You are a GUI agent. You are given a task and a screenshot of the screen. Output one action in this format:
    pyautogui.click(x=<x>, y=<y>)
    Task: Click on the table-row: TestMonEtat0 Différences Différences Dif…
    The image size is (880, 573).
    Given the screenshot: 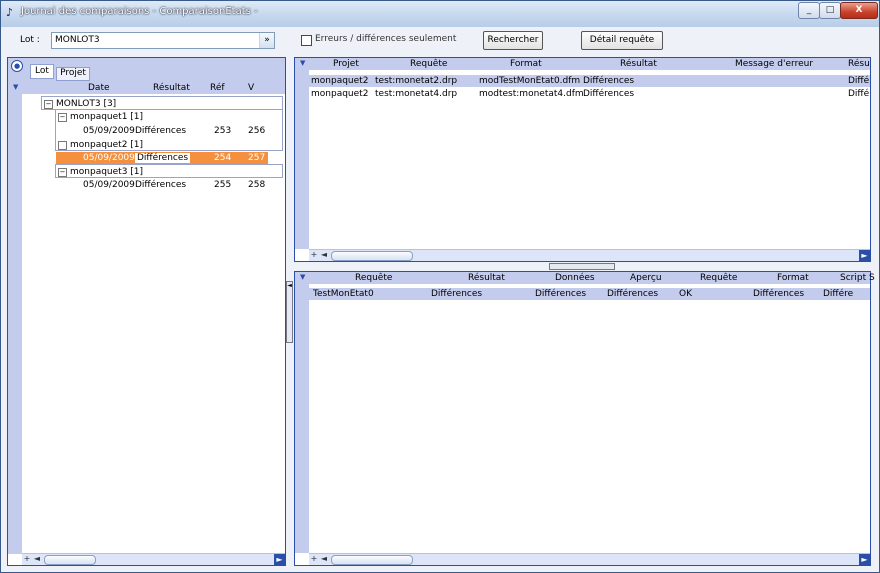 What is the action you would take?
    pyautogui.click(x=589, y=294)
    